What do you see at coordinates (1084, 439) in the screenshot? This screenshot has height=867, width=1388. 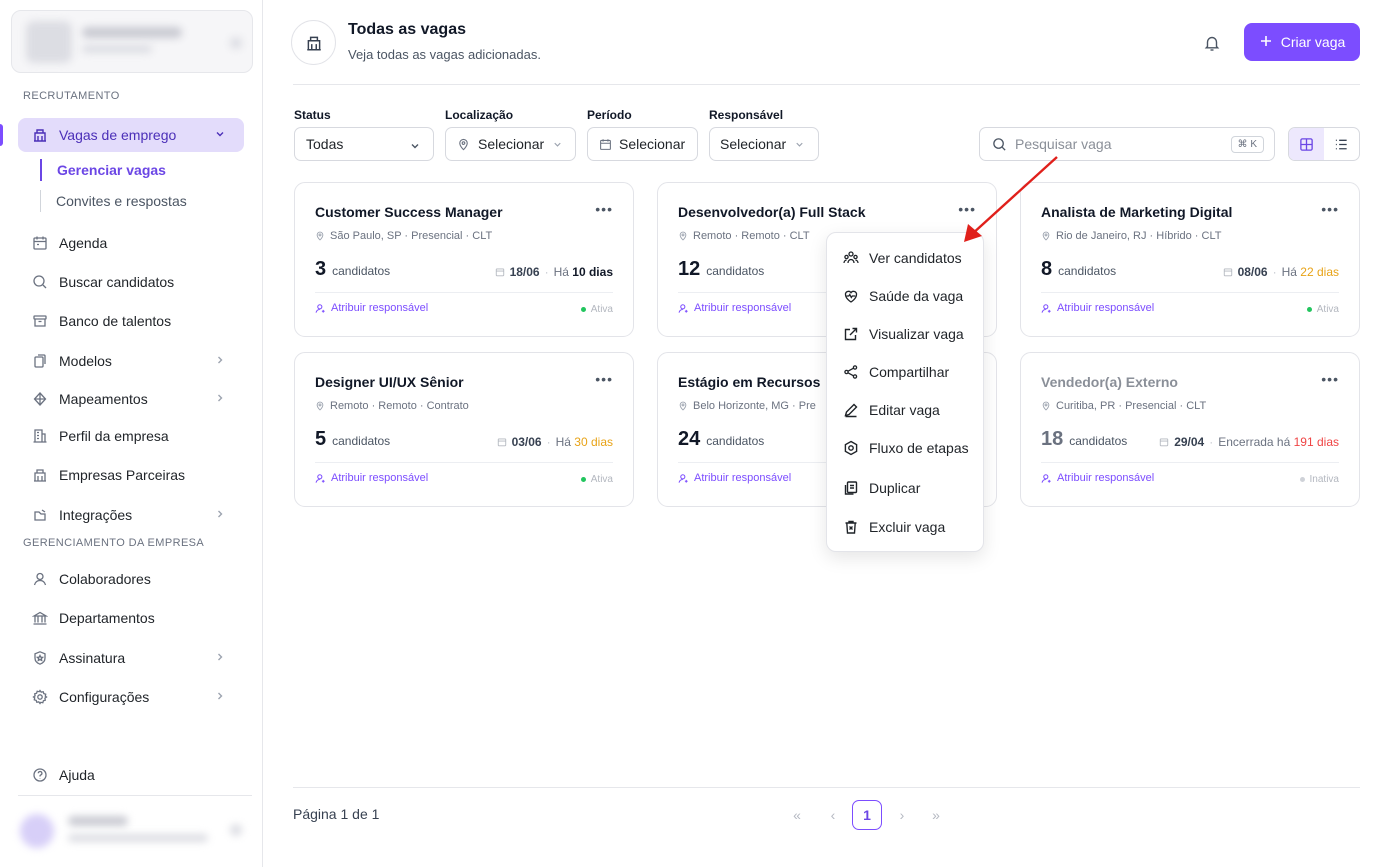 I see `candidate-count: 18 candidatos` at bounding box center [1084, 439].